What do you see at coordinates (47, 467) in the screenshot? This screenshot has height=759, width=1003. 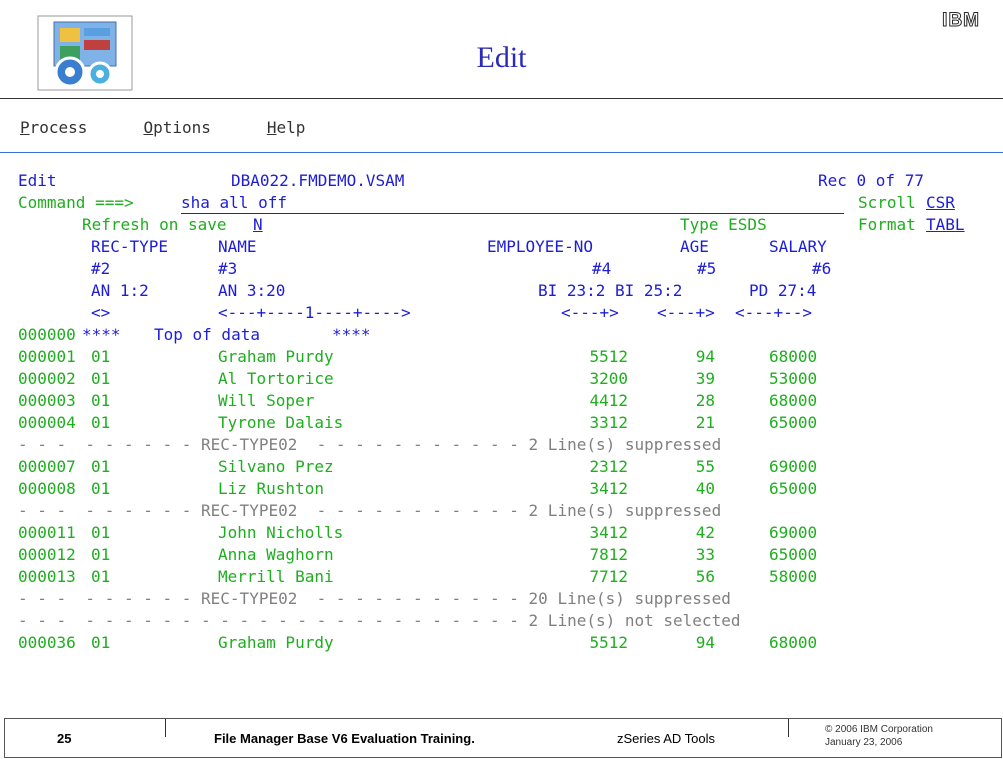 I see `row-line-number: 000007` at bounding box center [47, 467].